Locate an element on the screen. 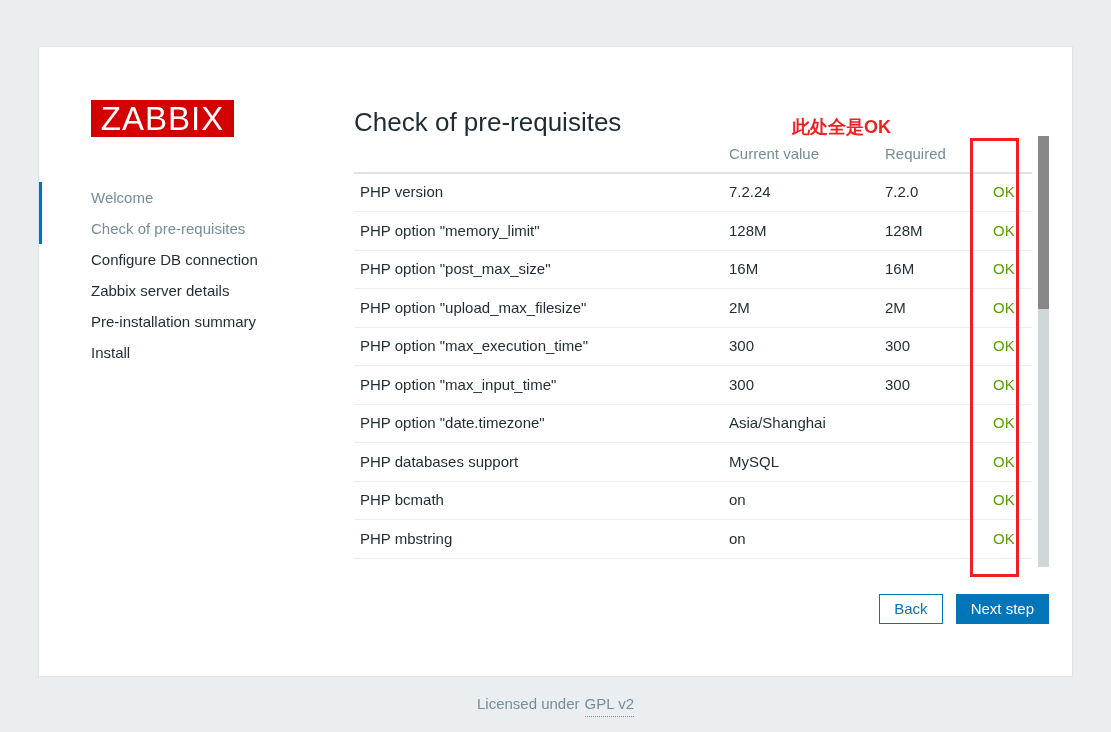 This screenshot has width=1111, height=732. requirement-name: PHP mbstring is located at coordinates (406, 538).